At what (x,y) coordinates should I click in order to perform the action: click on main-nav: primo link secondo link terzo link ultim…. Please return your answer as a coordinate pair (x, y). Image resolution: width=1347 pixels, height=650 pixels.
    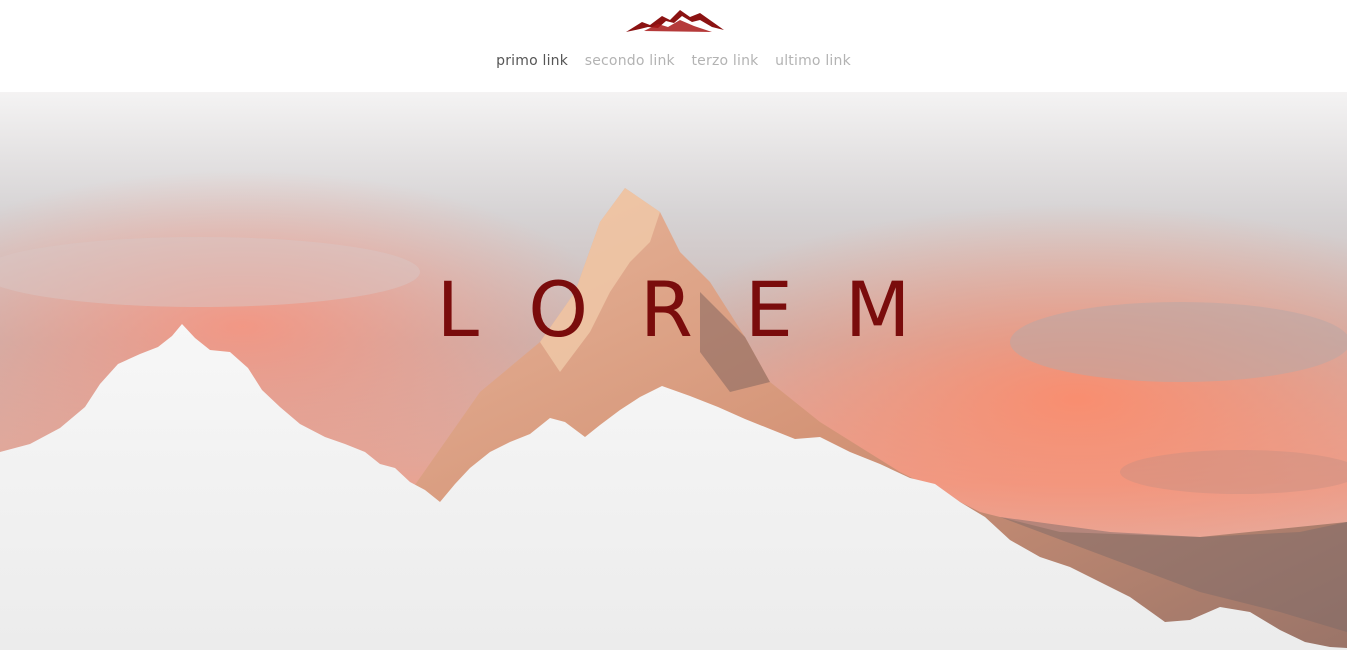
    Looking at the image, I should click on (673, 64).